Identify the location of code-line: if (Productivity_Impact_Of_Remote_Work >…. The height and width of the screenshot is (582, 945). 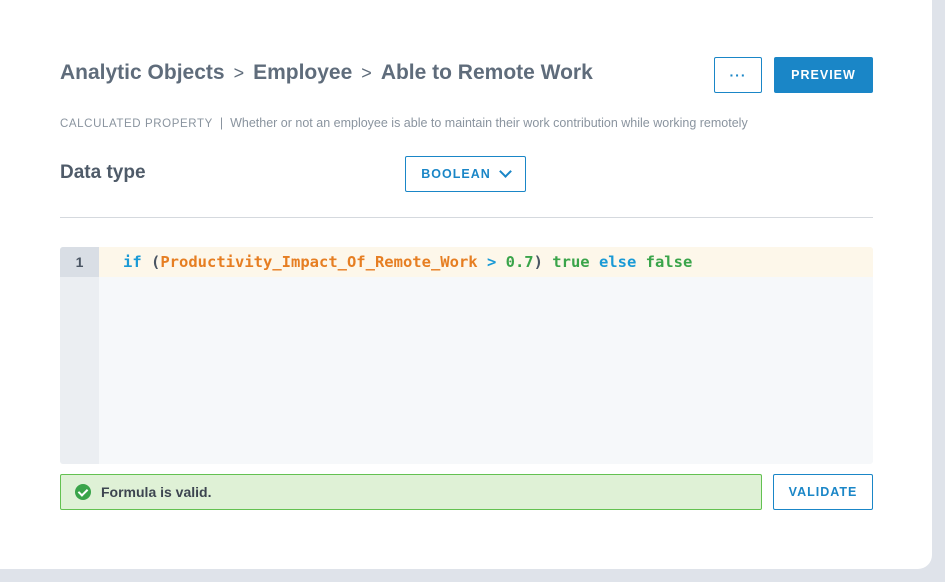
(486, 262).